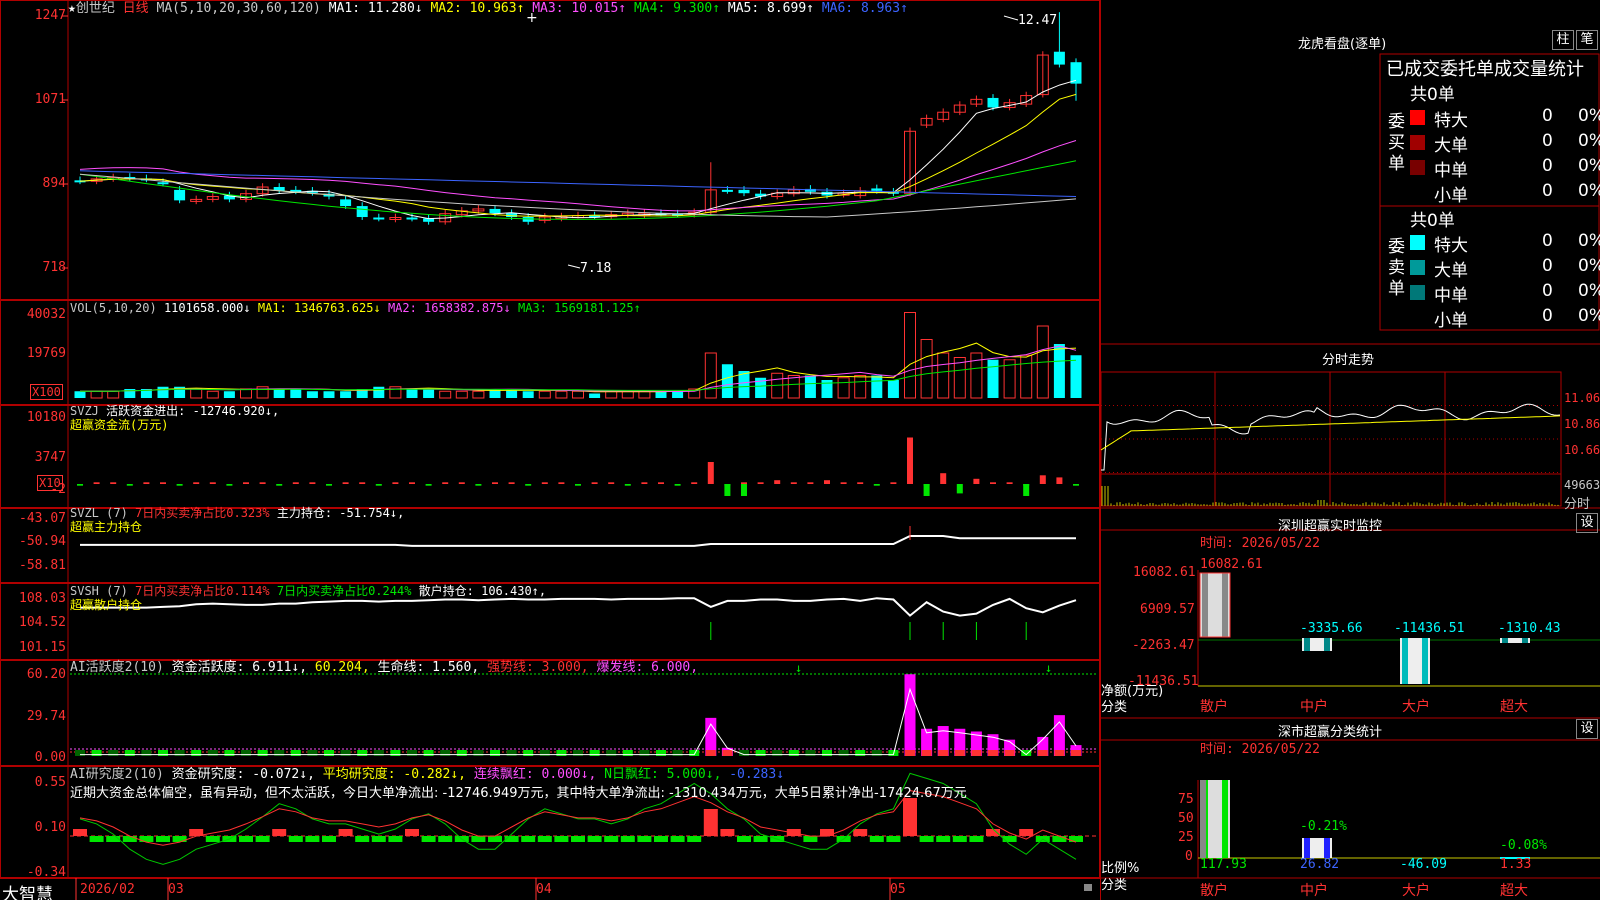  I want to click on date-label: 04, so click(544, 890).